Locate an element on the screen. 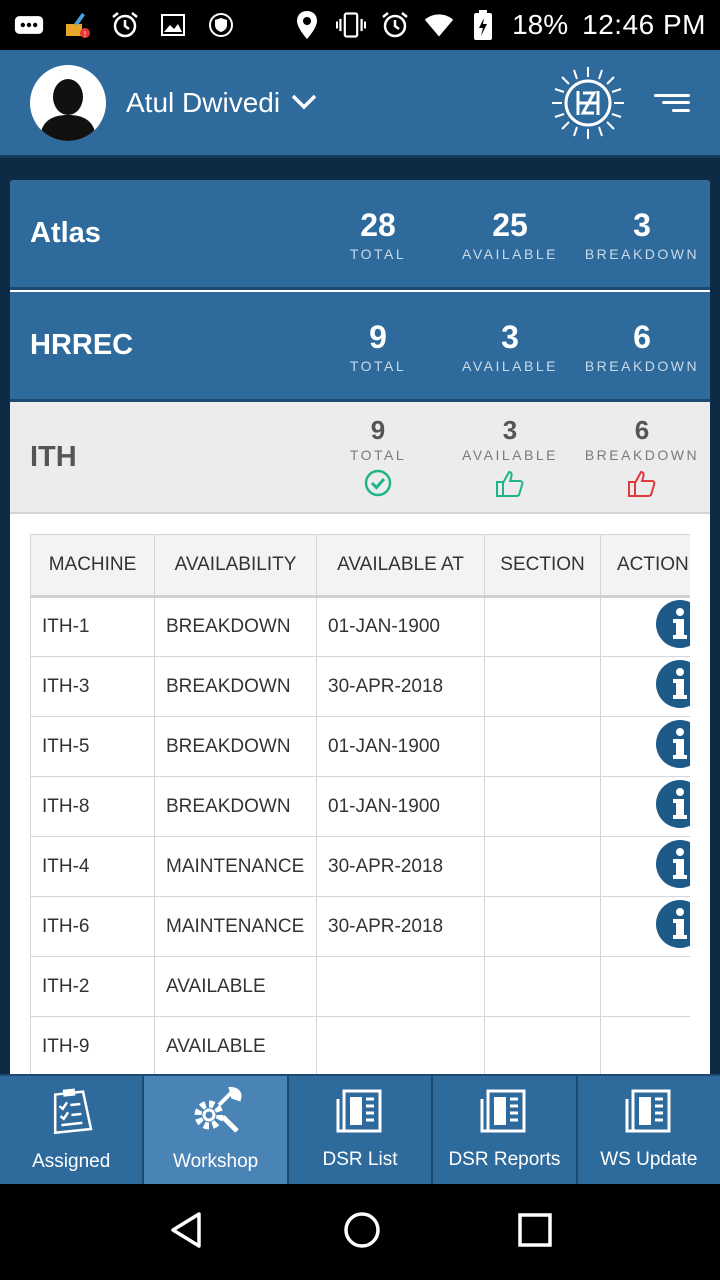  stat-breakdown: 3 BREAKDOWN is located at coordinates (642, 234).